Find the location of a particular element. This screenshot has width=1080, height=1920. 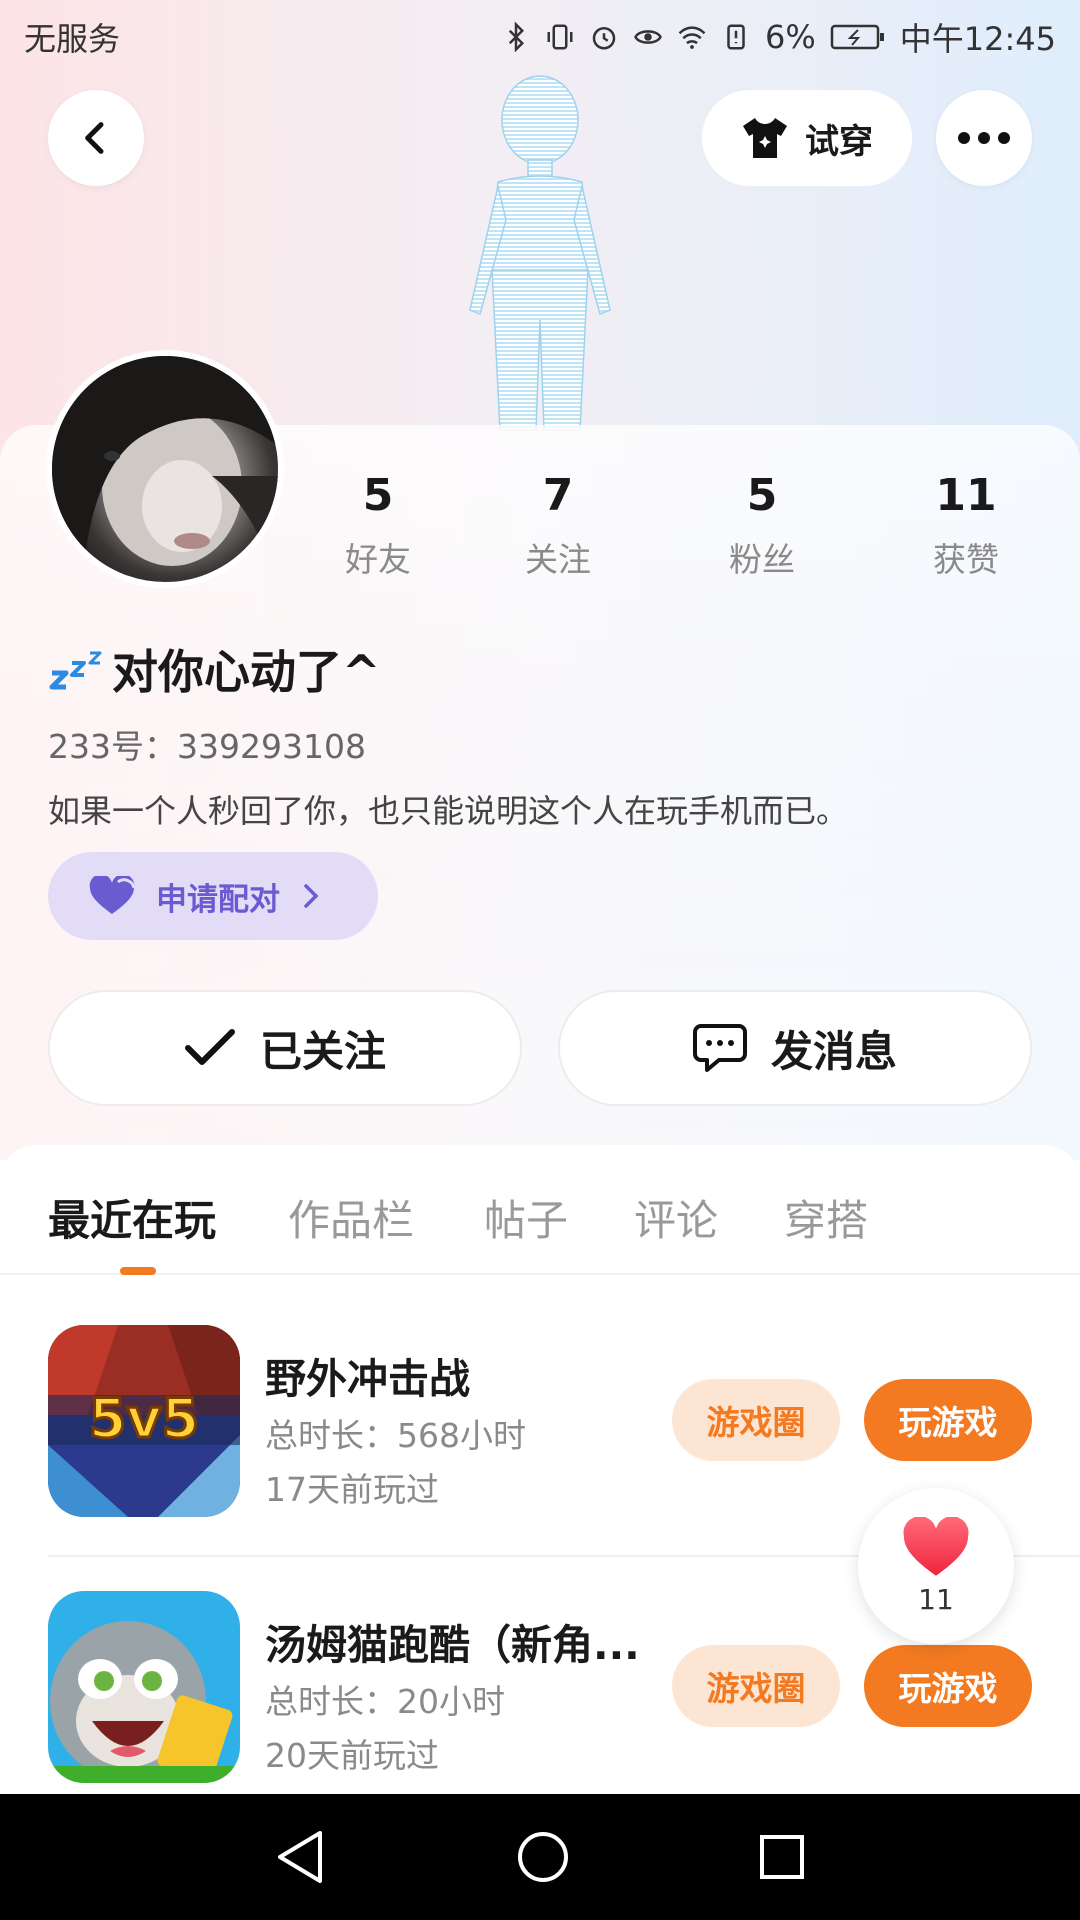

stat-friends: 5 好友 is located at coordinates (378, 525).